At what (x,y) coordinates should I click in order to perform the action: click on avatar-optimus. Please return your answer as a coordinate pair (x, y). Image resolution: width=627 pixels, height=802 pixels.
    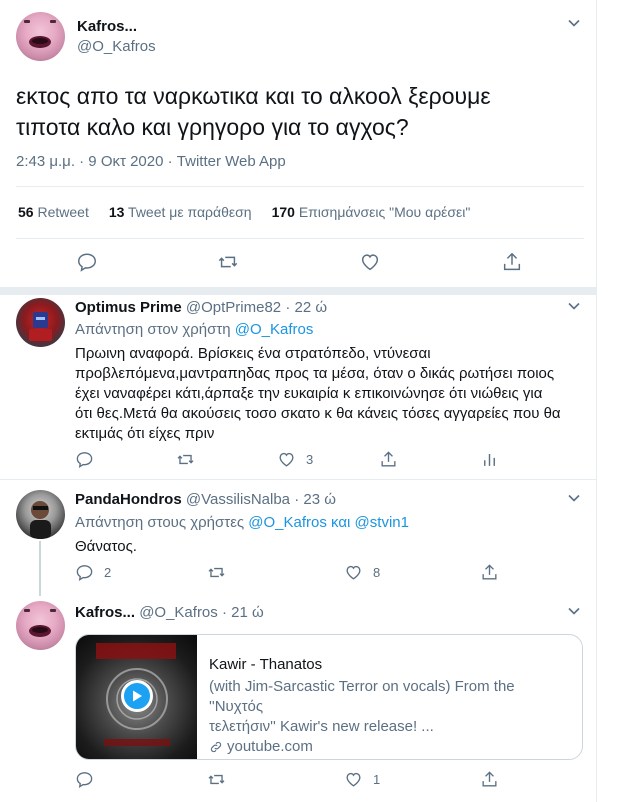
    Looking at the image, I should click on (40, 322).